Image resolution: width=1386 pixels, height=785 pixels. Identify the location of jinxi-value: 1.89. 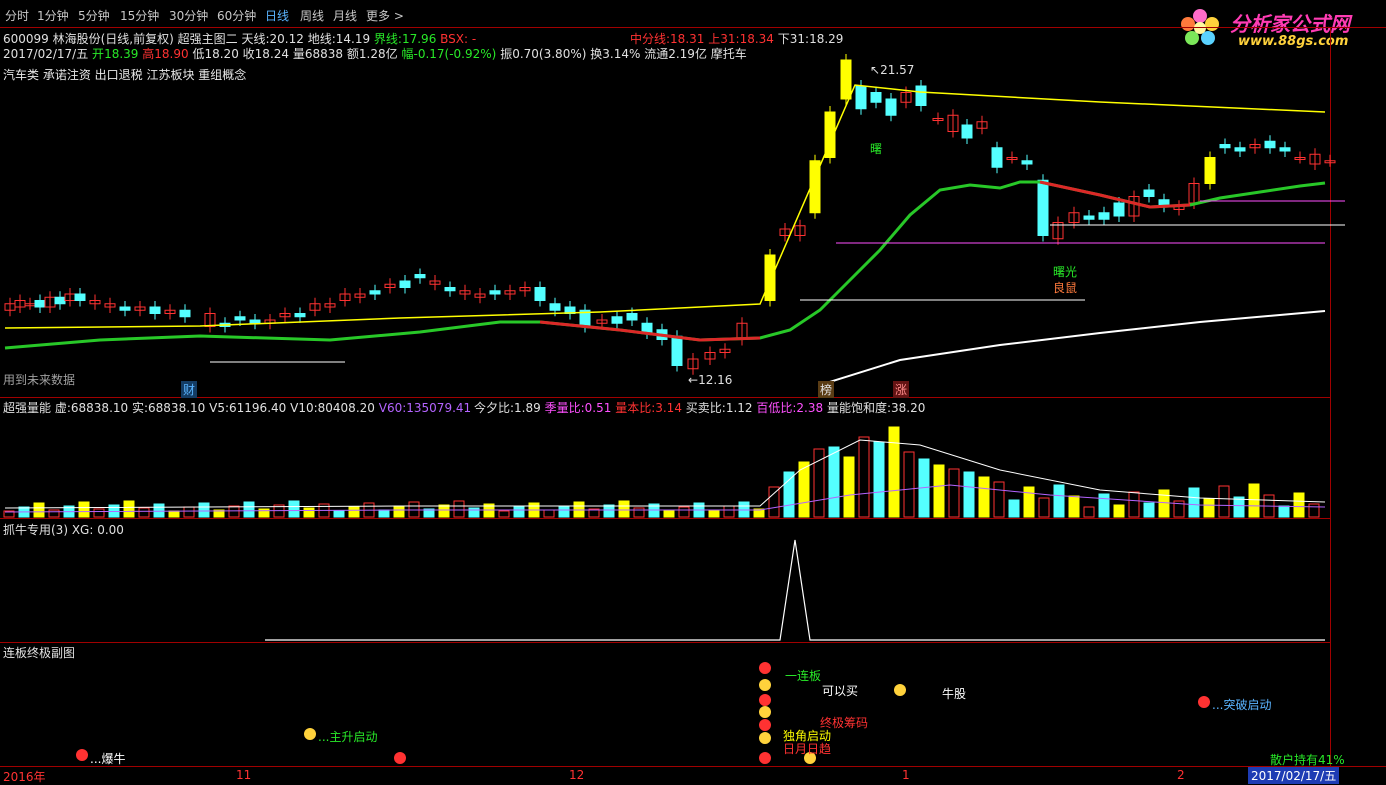
(527, 408).